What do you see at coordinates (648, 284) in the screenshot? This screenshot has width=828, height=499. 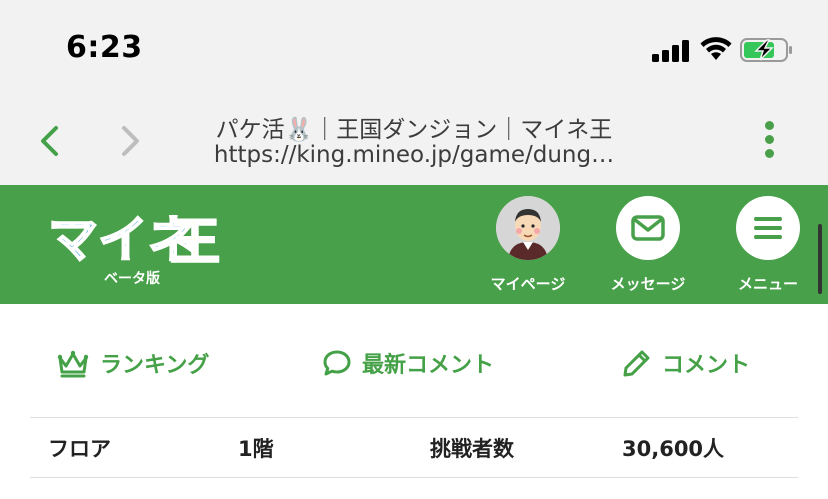 I see `message-label: メッセージ` at bounding box center [648, 284].